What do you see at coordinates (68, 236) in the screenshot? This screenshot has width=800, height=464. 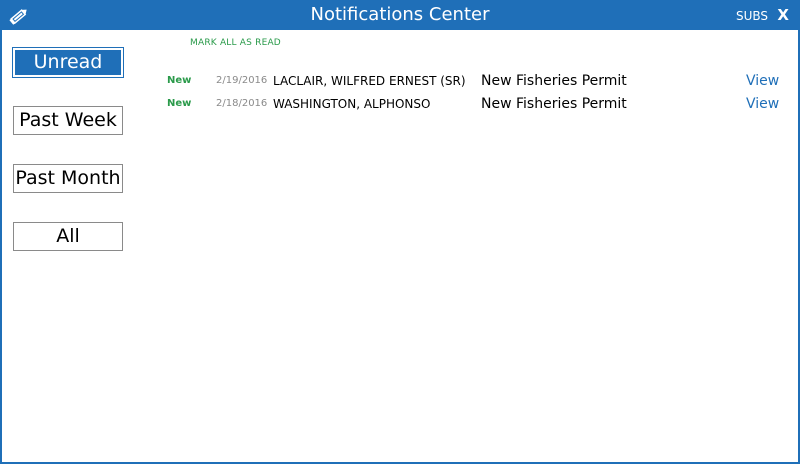 I see `filter-all-button: All` at bounding box center [68, 236].